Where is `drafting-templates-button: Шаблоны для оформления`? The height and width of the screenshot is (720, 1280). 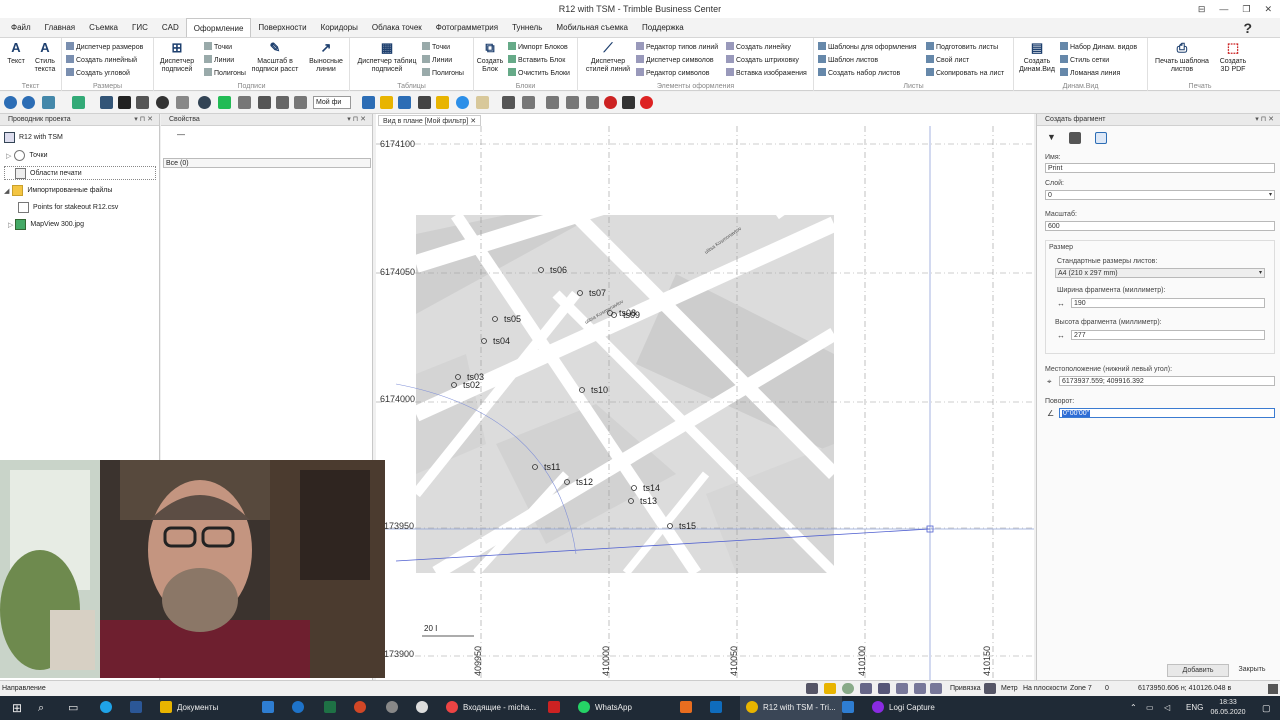 drafting-templates-button: Шаблоны для оформления is located at coordinates (867, 47).